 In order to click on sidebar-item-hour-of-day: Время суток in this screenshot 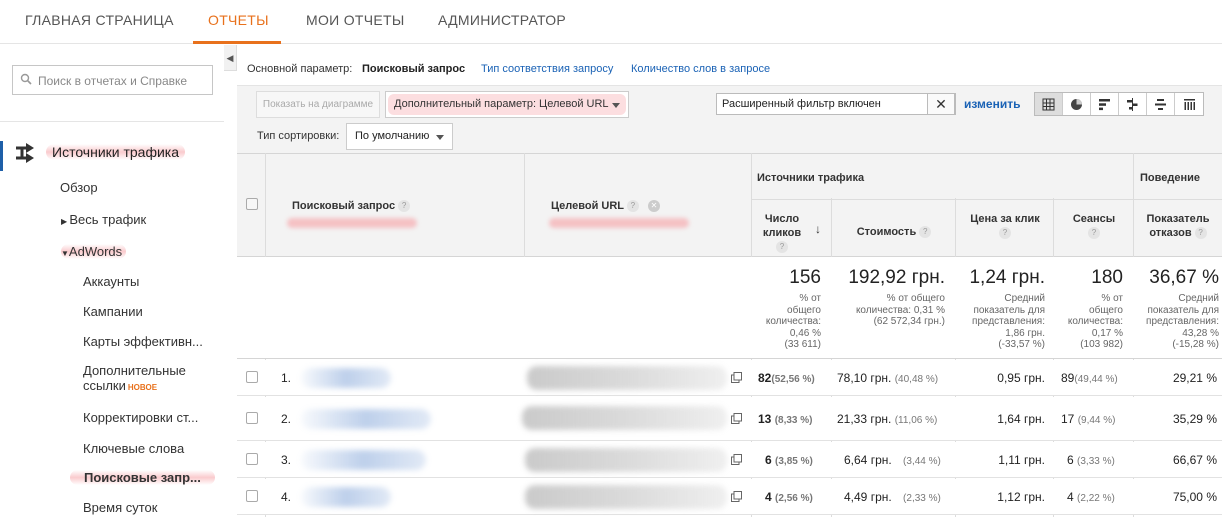, I will do `click(120, 507)`.